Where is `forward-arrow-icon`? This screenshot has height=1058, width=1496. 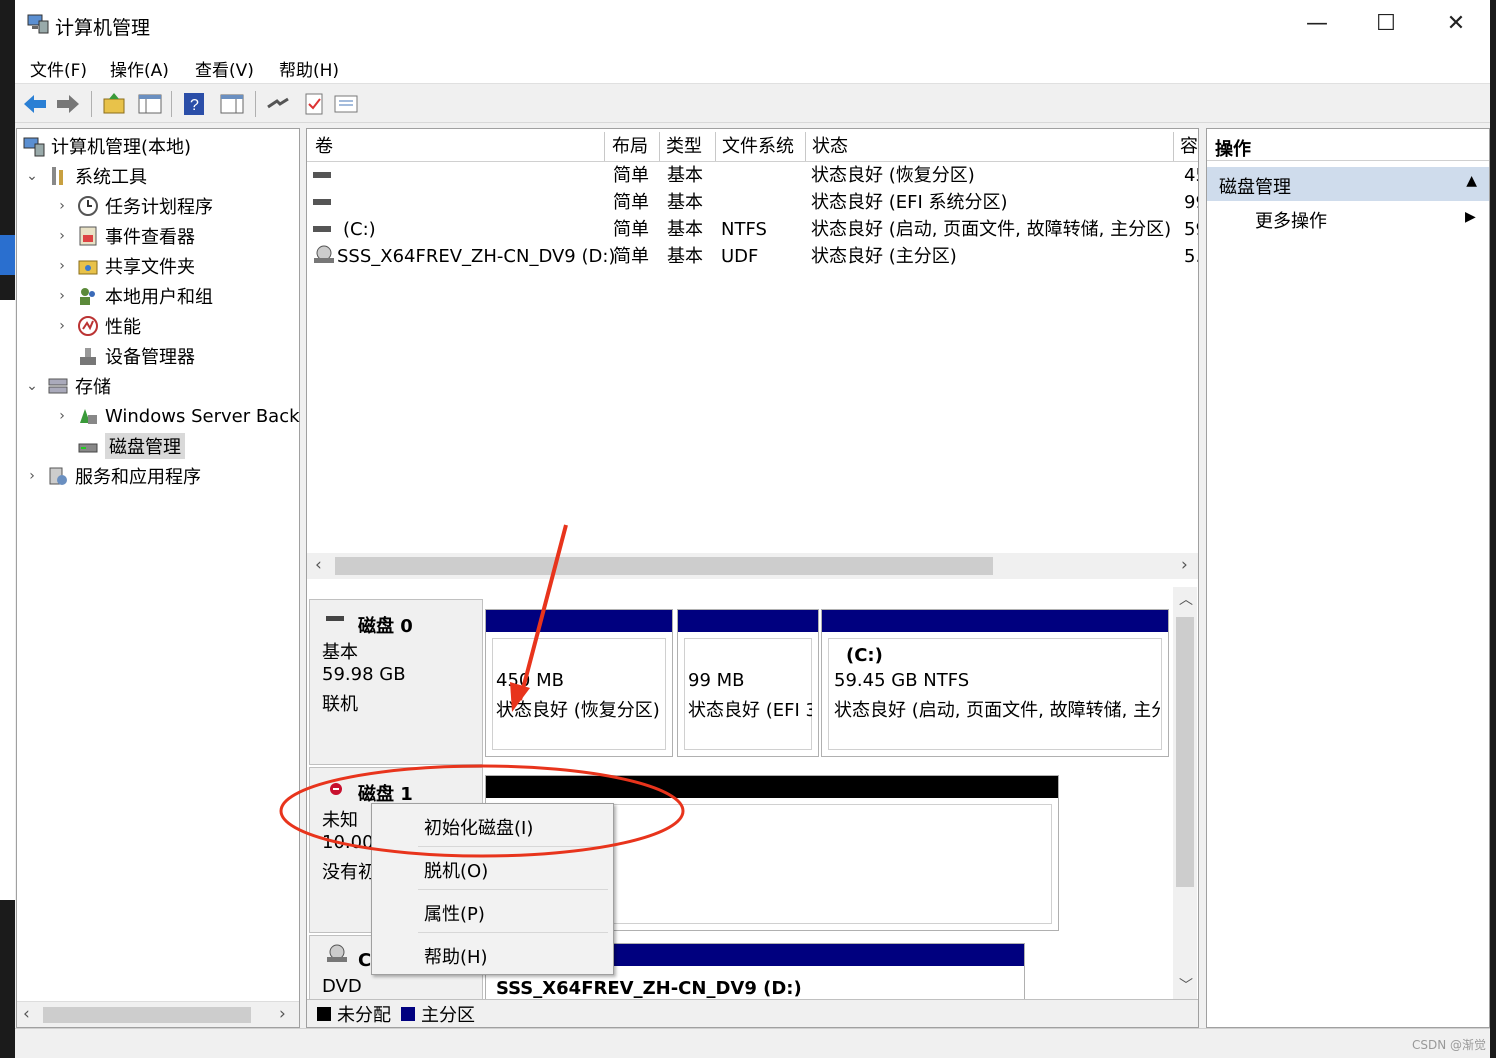 forward-arrow-icon is located at coordinates (68, 104).